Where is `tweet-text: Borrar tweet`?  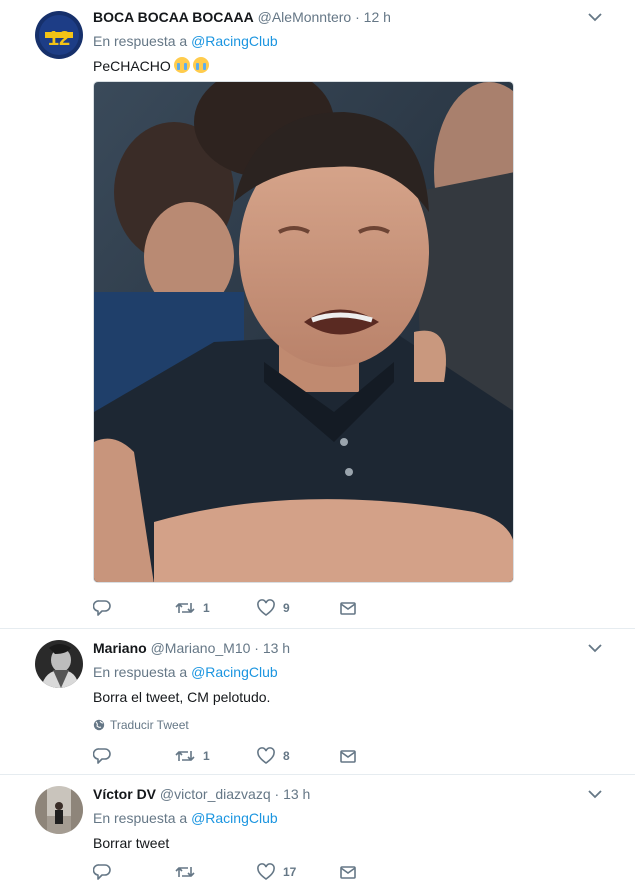 tweet-text: Borrar tweet is located at coordinates (131, 843).